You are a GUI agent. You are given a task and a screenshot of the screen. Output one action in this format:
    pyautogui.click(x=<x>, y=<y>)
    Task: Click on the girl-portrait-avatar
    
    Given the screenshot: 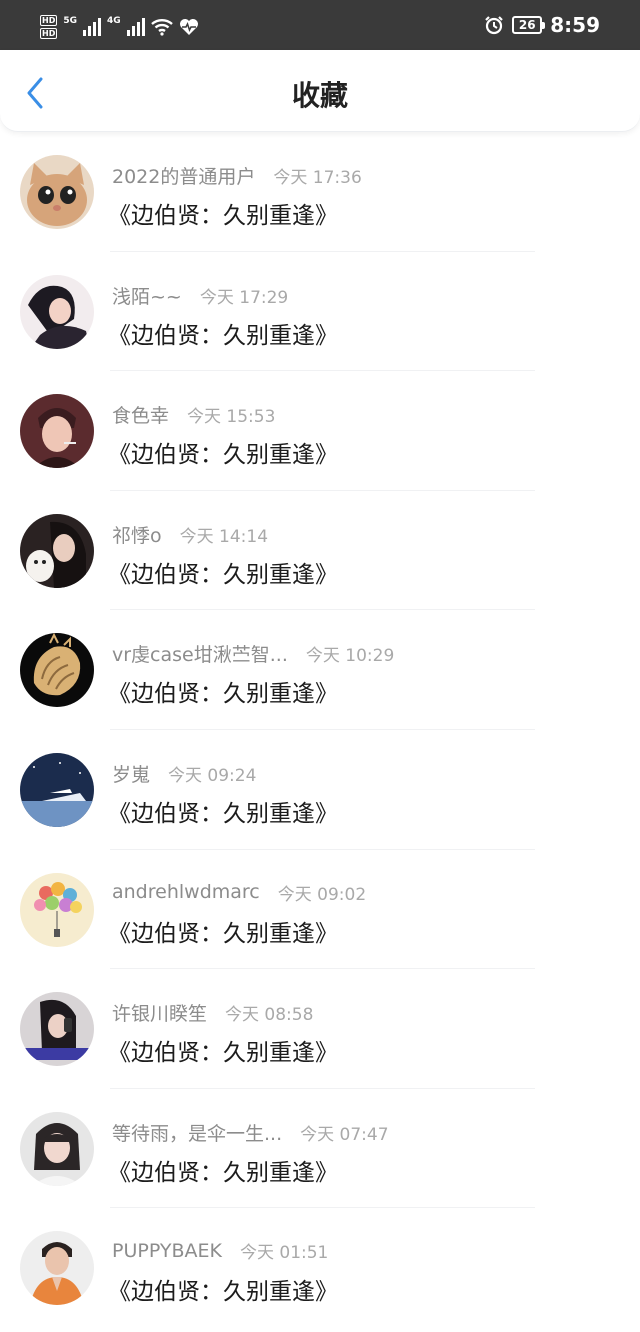 What is the action you would take?
    pyautogui.click(x=57, y=1148)
    